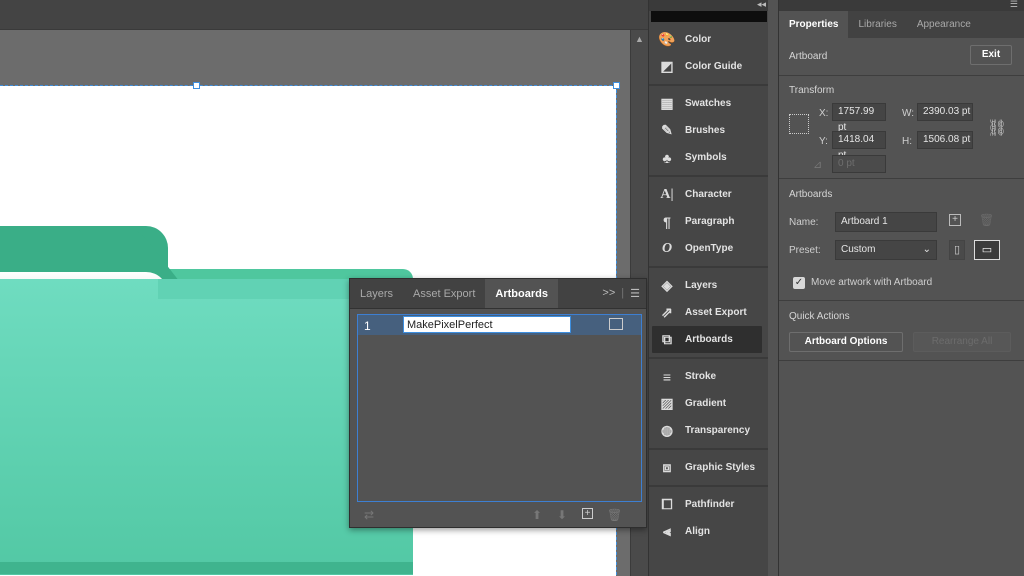  I want to click on folder-front-bottom, so click(206, 568).